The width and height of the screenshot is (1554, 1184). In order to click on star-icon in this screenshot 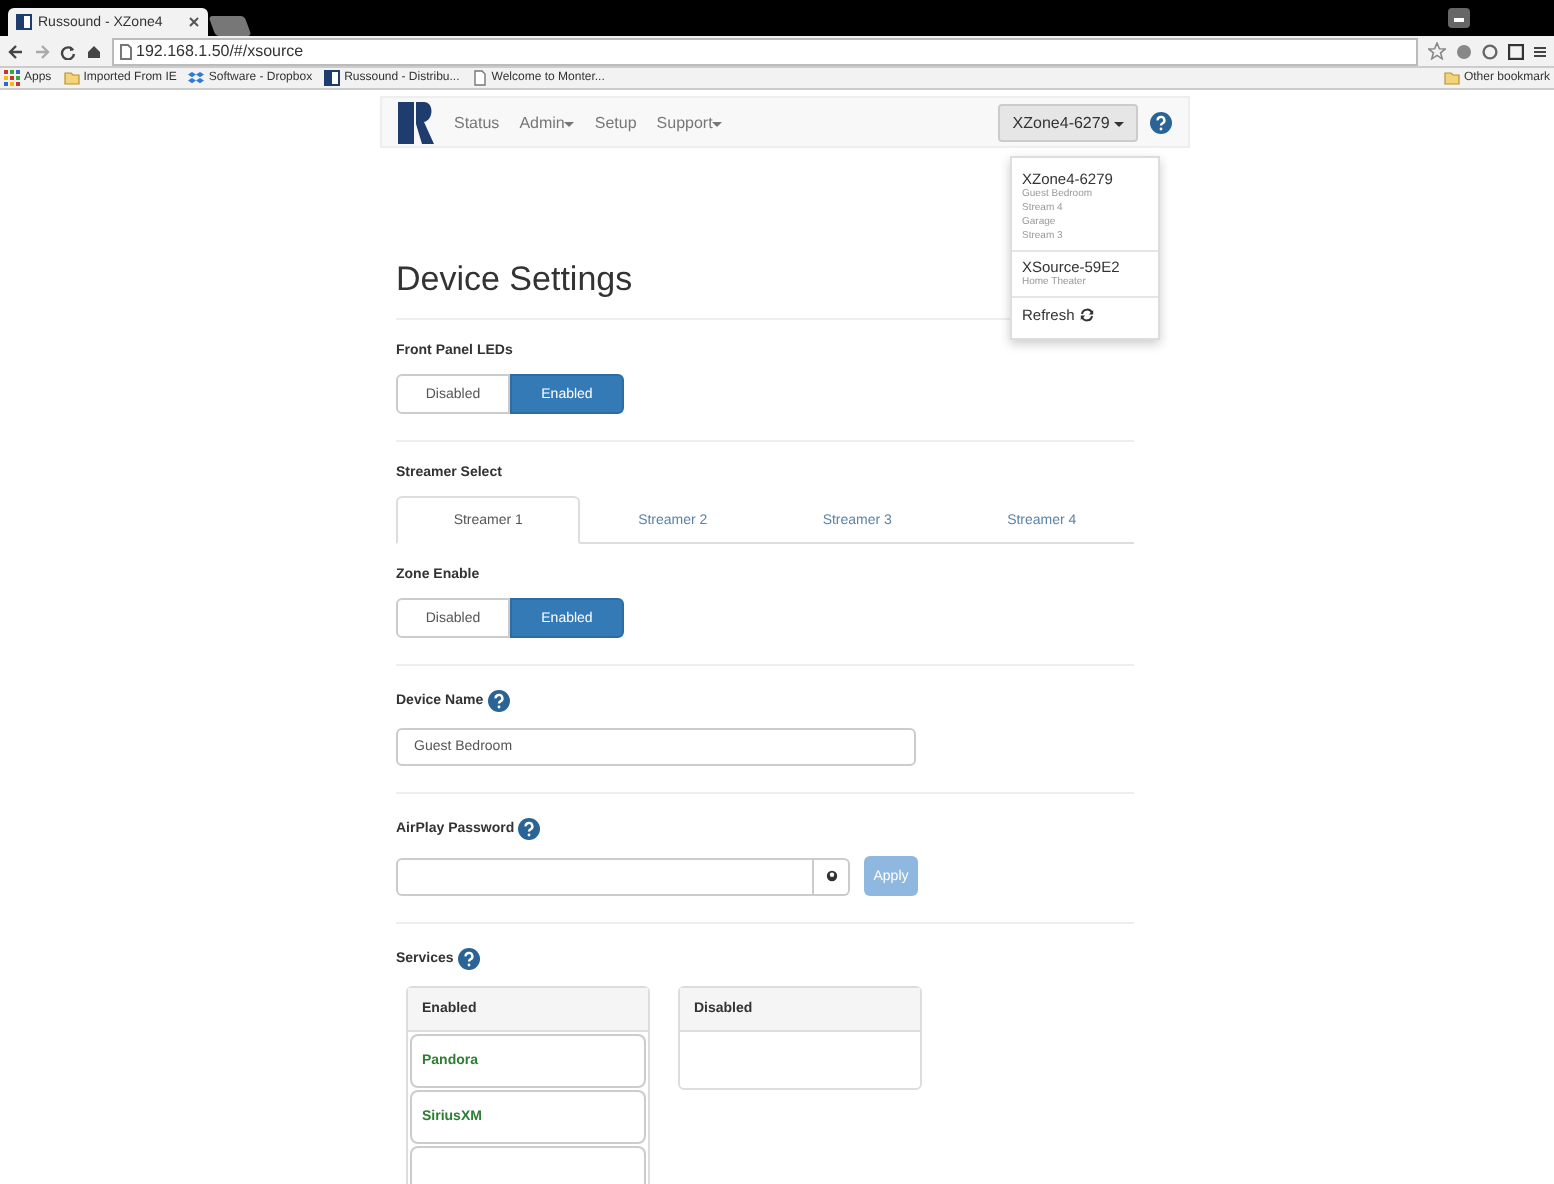, I will do `click(1437, 51)`.